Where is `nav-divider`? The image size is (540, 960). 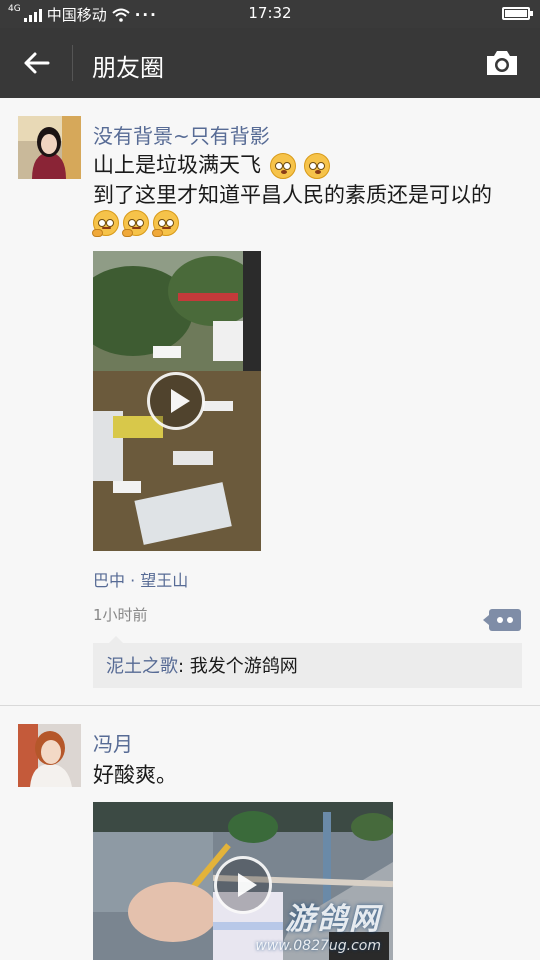
nav-divider is located at coordinates (72, 63).